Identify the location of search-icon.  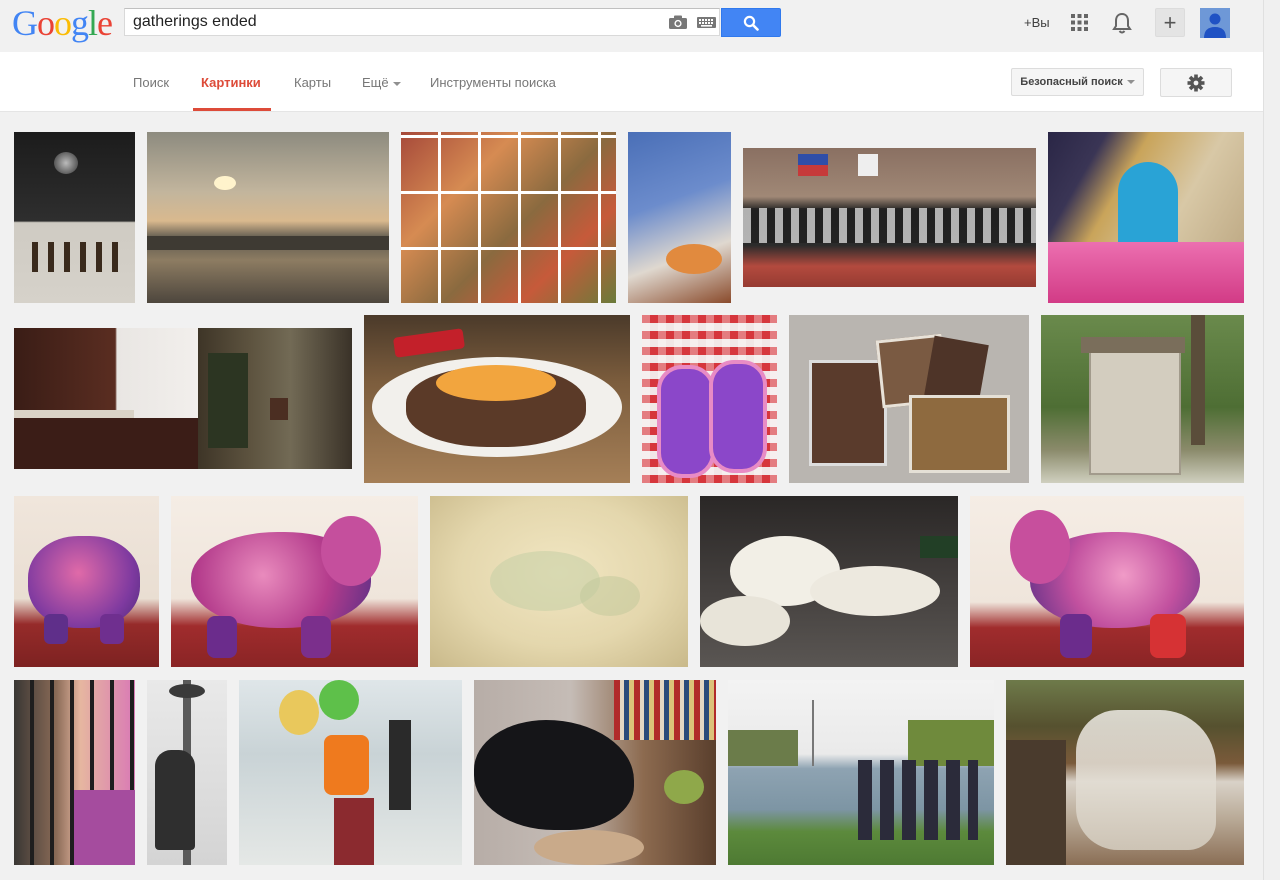
(751, 23).